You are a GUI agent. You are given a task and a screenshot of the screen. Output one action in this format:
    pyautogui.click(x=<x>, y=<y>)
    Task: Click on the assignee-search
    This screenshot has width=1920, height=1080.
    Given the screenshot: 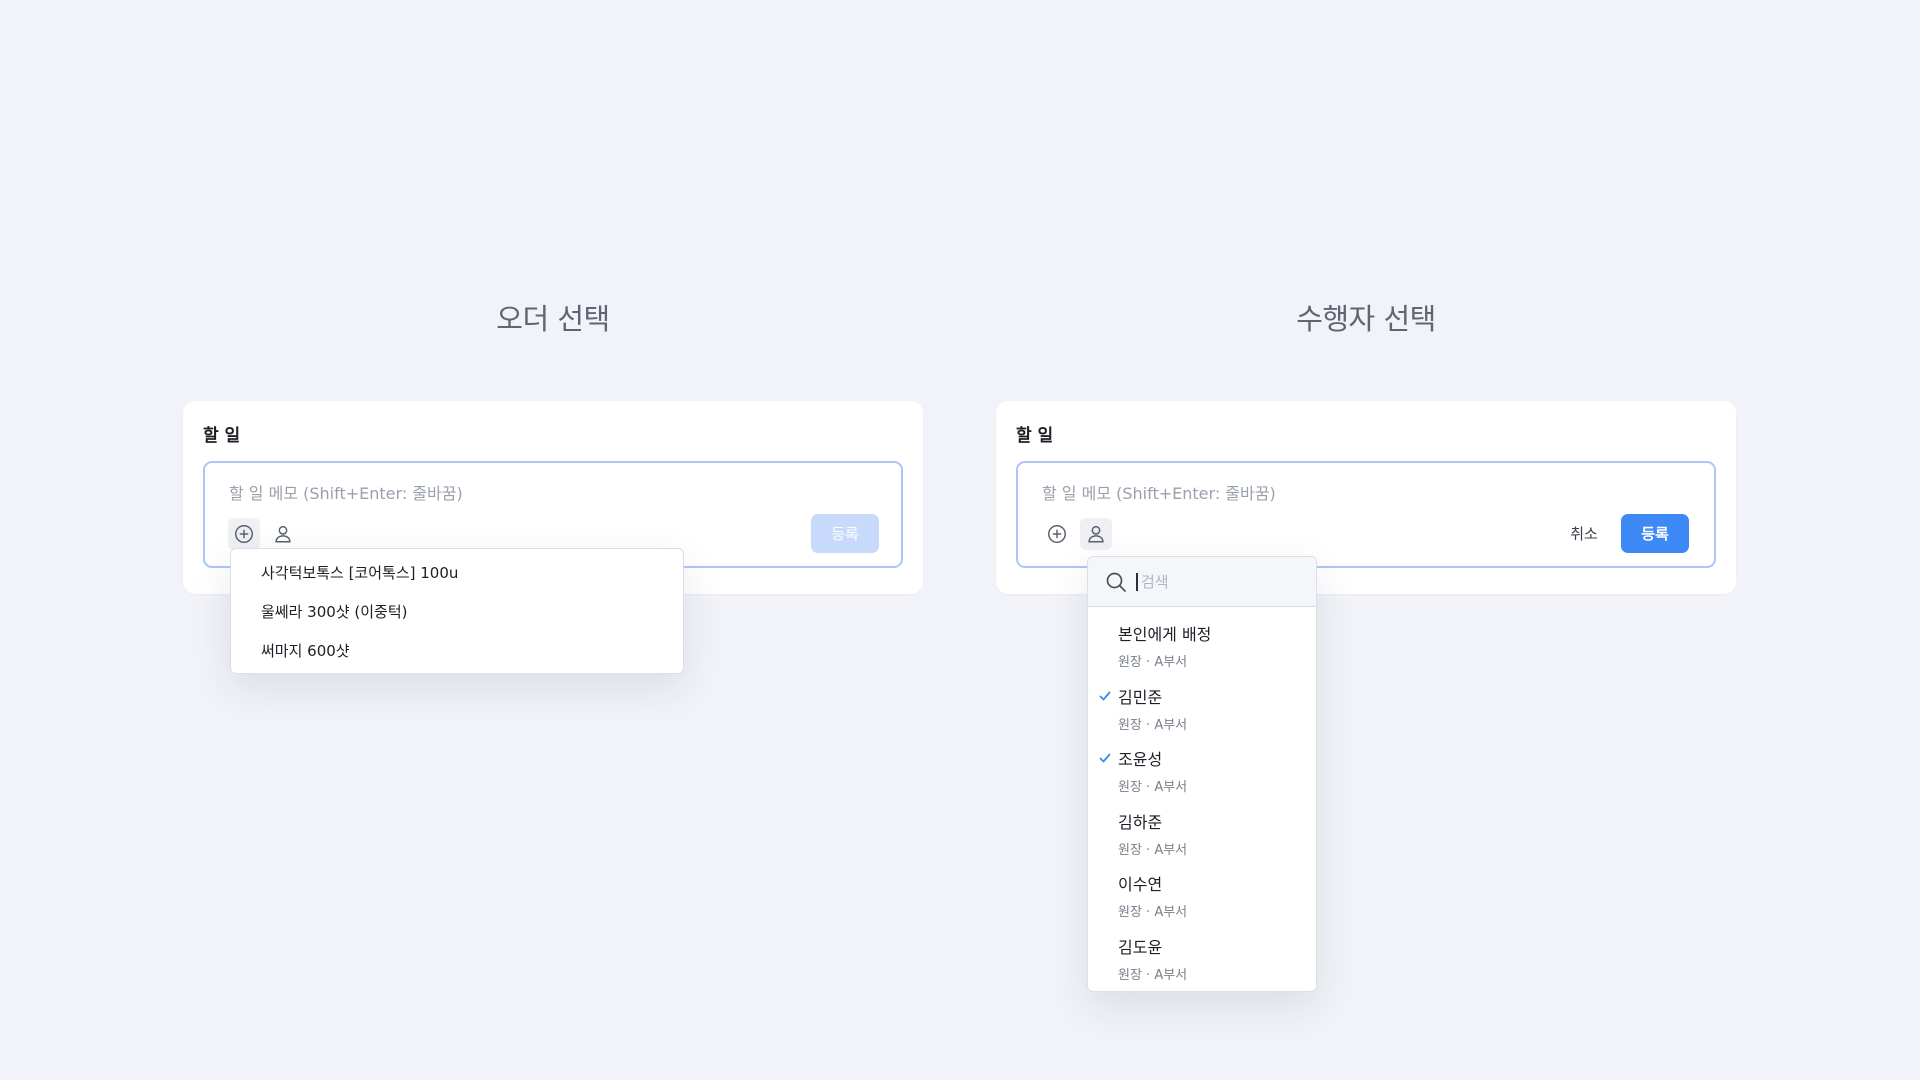 What is the action you would take?
    pyautogui.click(x=1202, y=582)
    